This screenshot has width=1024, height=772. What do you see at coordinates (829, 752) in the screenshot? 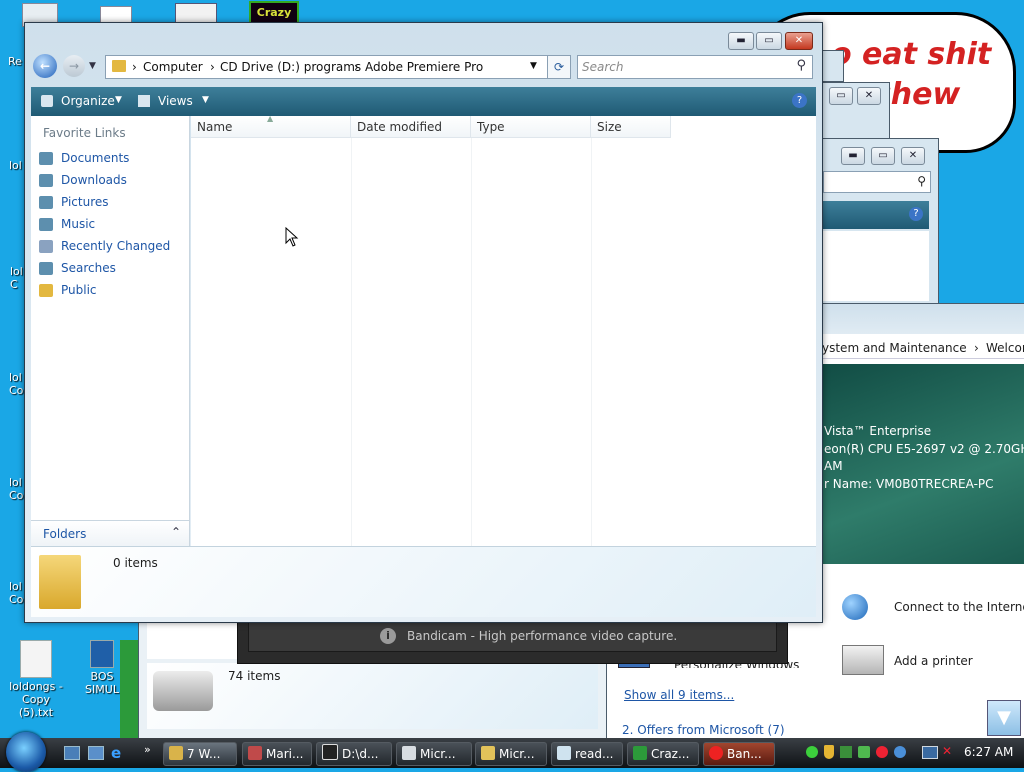
I see `tray-shield-icon` at bounding box center [829, 752].